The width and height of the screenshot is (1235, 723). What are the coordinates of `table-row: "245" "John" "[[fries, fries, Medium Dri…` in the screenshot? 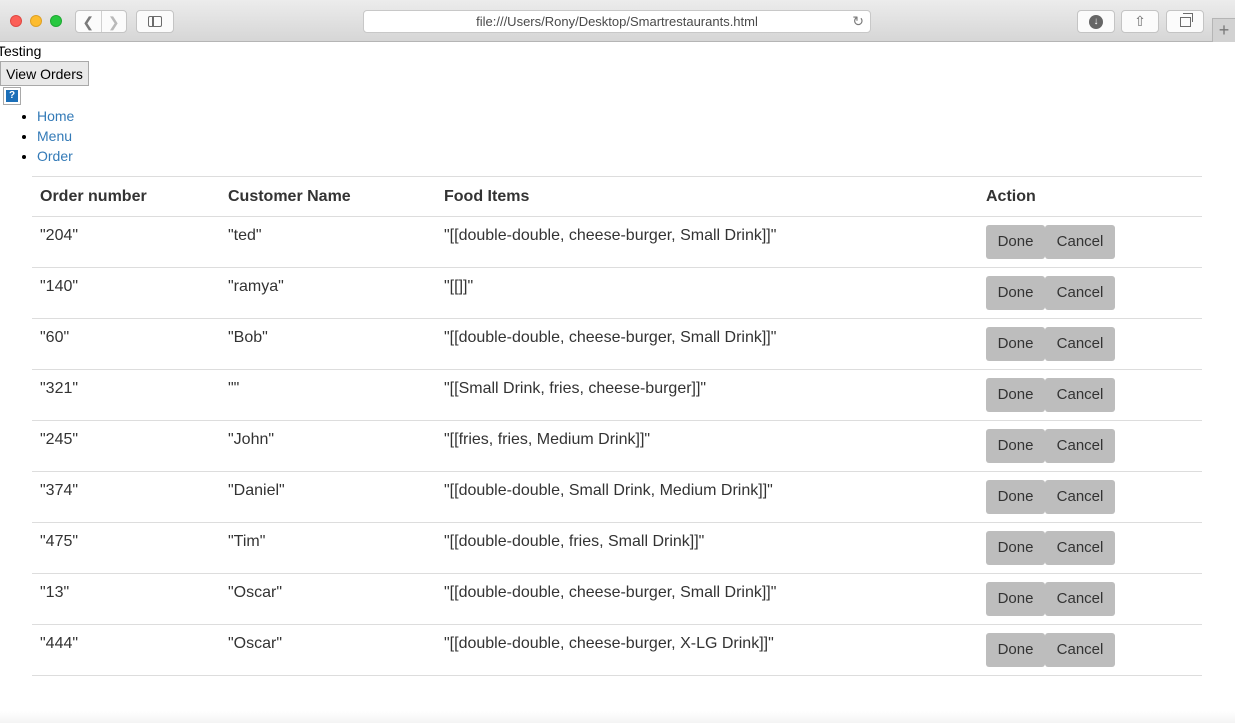 It's located at (617, 446).